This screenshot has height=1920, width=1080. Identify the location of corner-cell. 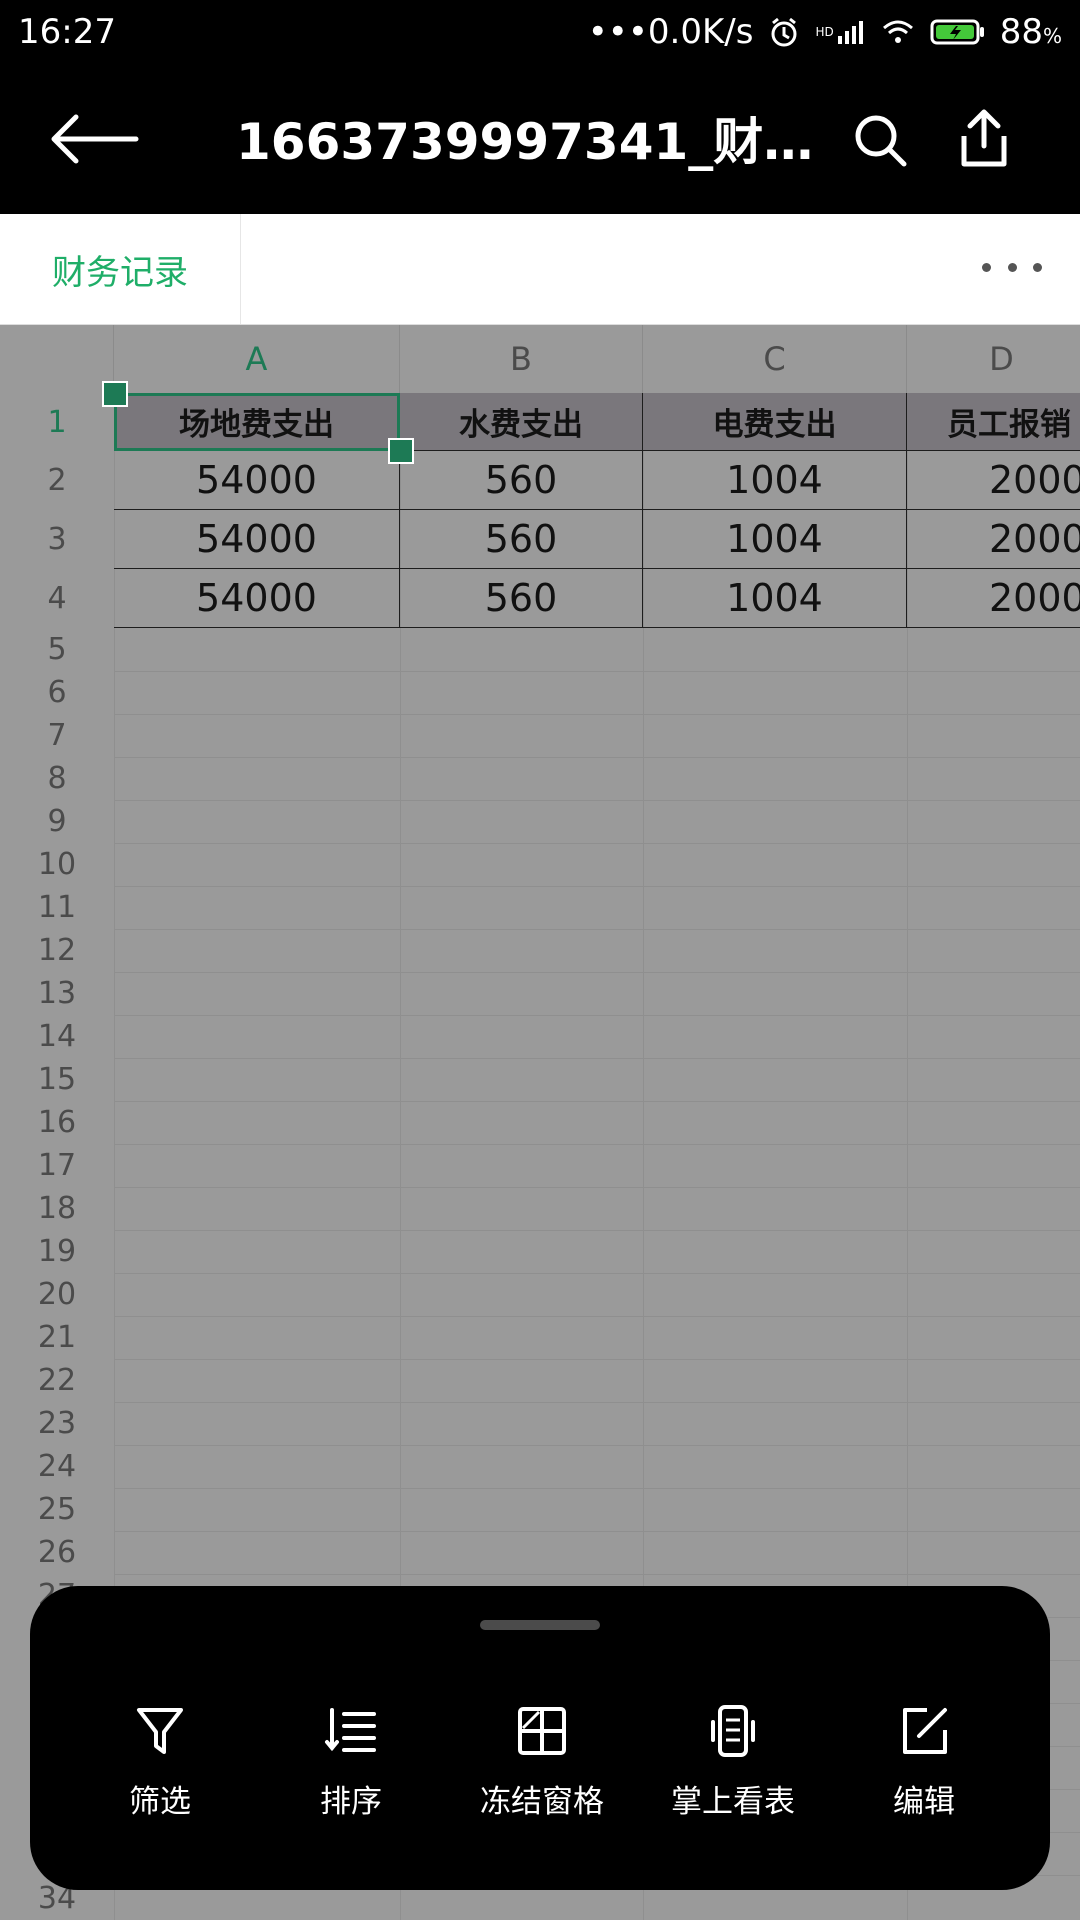
(57, 359).